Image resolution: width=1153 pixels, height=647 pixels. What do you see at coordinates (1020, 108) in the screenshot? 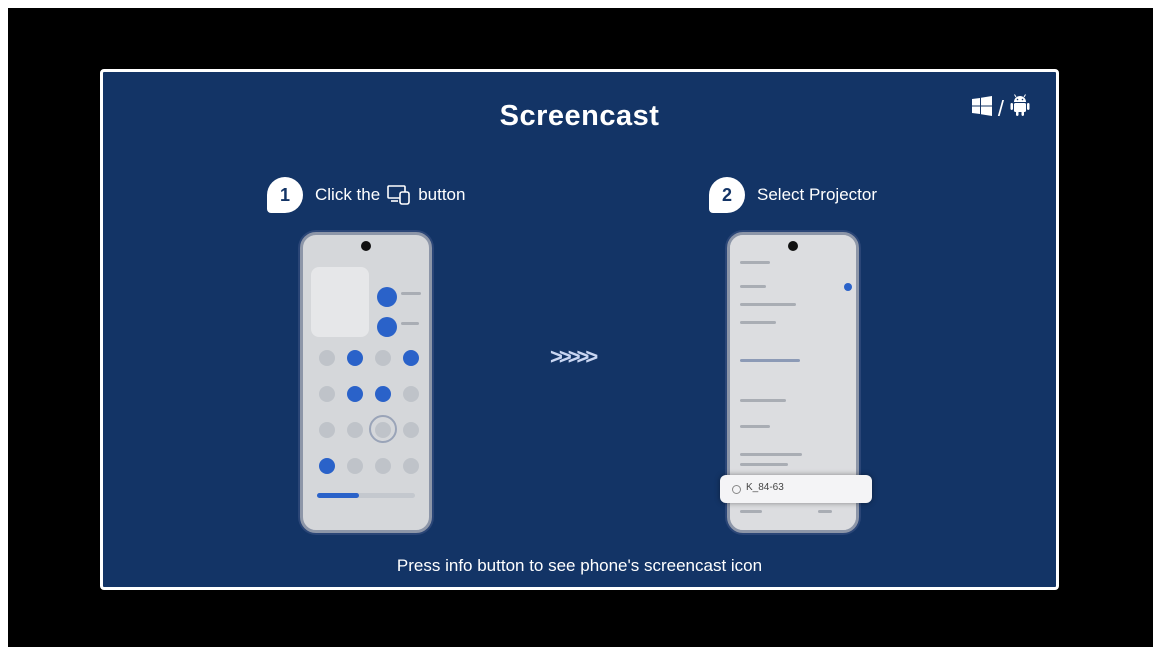
I see `android-icon` at bounding box center [1020, 108].